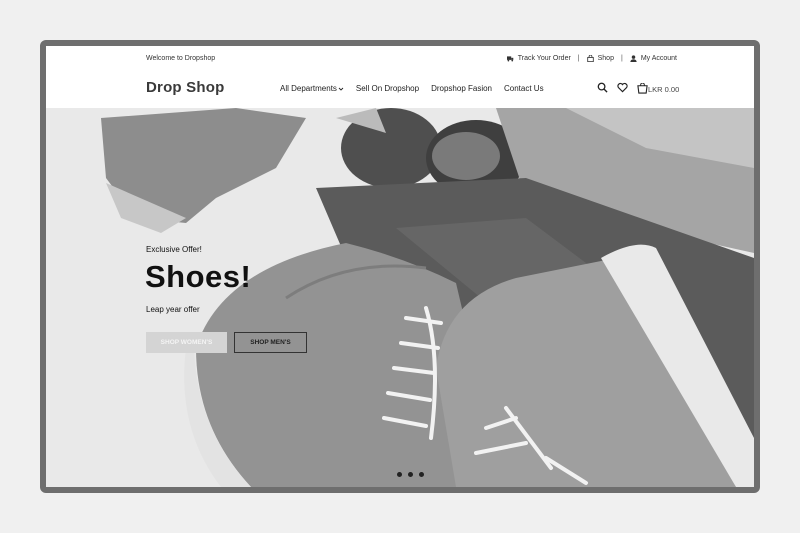 This screenshot has width=800, height=533. I want to click on shop-label: Shop, so click(605, 58).